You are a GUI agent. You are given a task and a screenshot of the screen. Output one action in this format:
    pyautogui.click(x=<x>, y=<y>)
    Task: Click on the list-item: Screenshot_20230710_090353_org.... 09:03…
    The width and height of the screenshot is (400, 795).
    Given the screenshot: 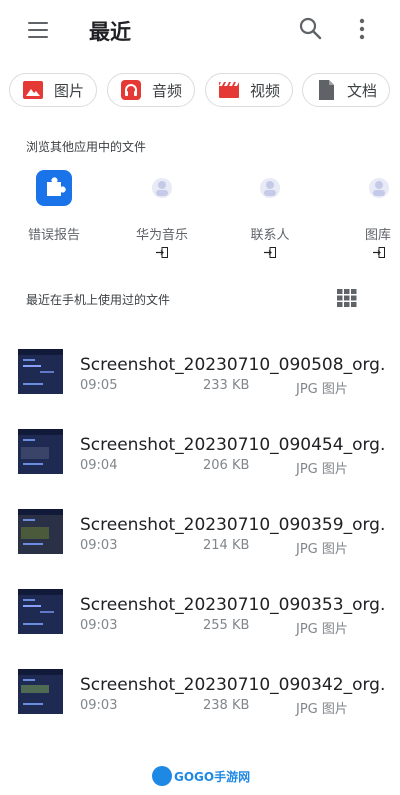 What is the action you would take?
    pyautogui.click(x=200, y=613)
    